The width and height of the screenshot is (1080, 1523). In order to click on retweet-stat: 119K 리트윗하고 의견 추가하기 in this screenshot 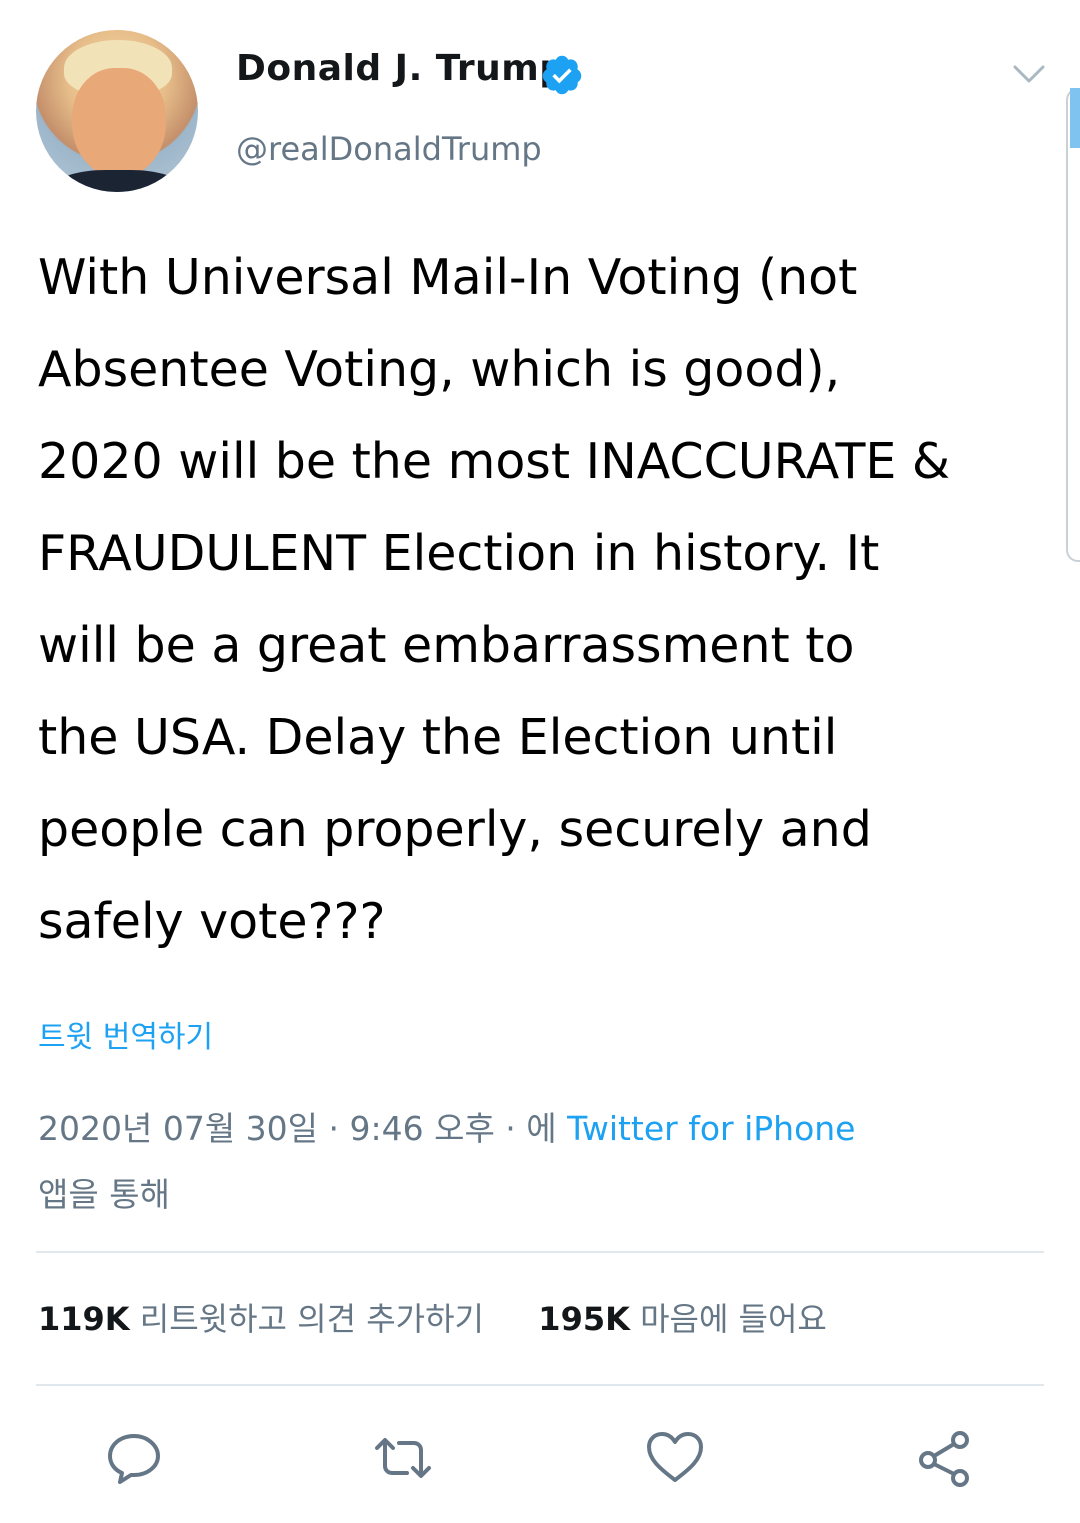, I will do `click(266, 1319)`.